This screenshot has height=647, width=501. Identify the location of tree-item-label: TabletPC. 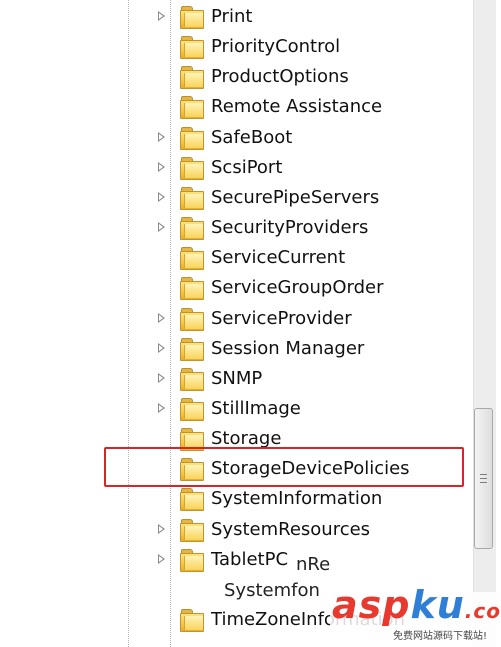
(250, 559).